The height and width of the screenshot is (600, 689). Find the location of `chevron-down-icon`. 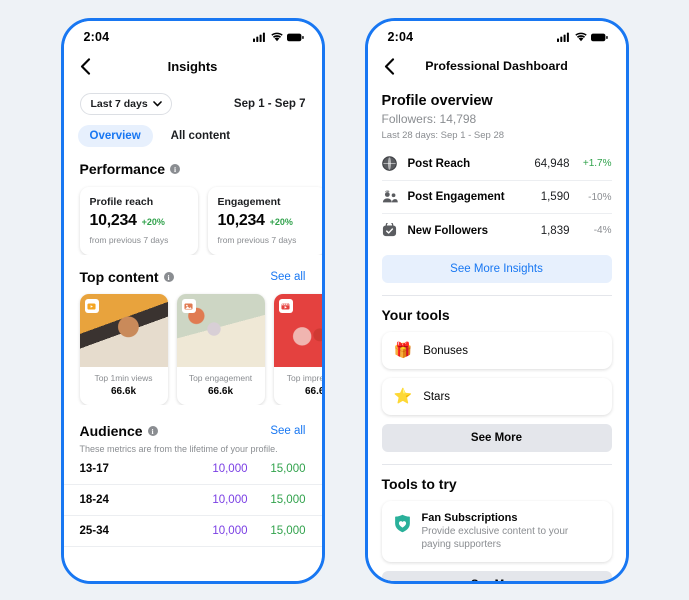

chevron-down-icon is located at coordinates (157, 104).